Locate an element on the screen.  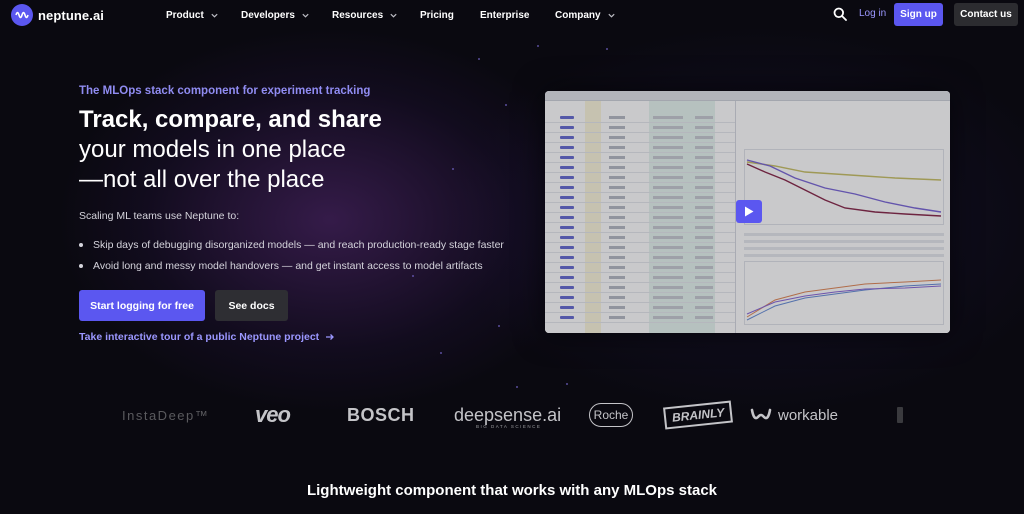
menu-item-resources: Resources is located at coordinates (365, 15).